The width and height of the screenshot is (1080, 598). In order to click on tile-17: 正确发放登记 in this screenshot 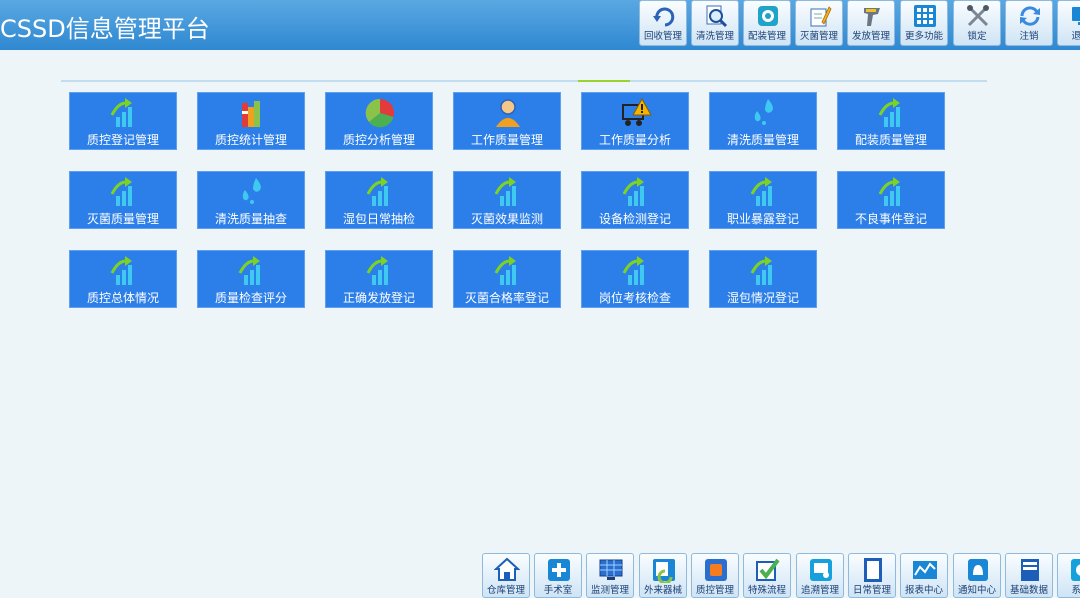, I will do `click(379, 279)`.